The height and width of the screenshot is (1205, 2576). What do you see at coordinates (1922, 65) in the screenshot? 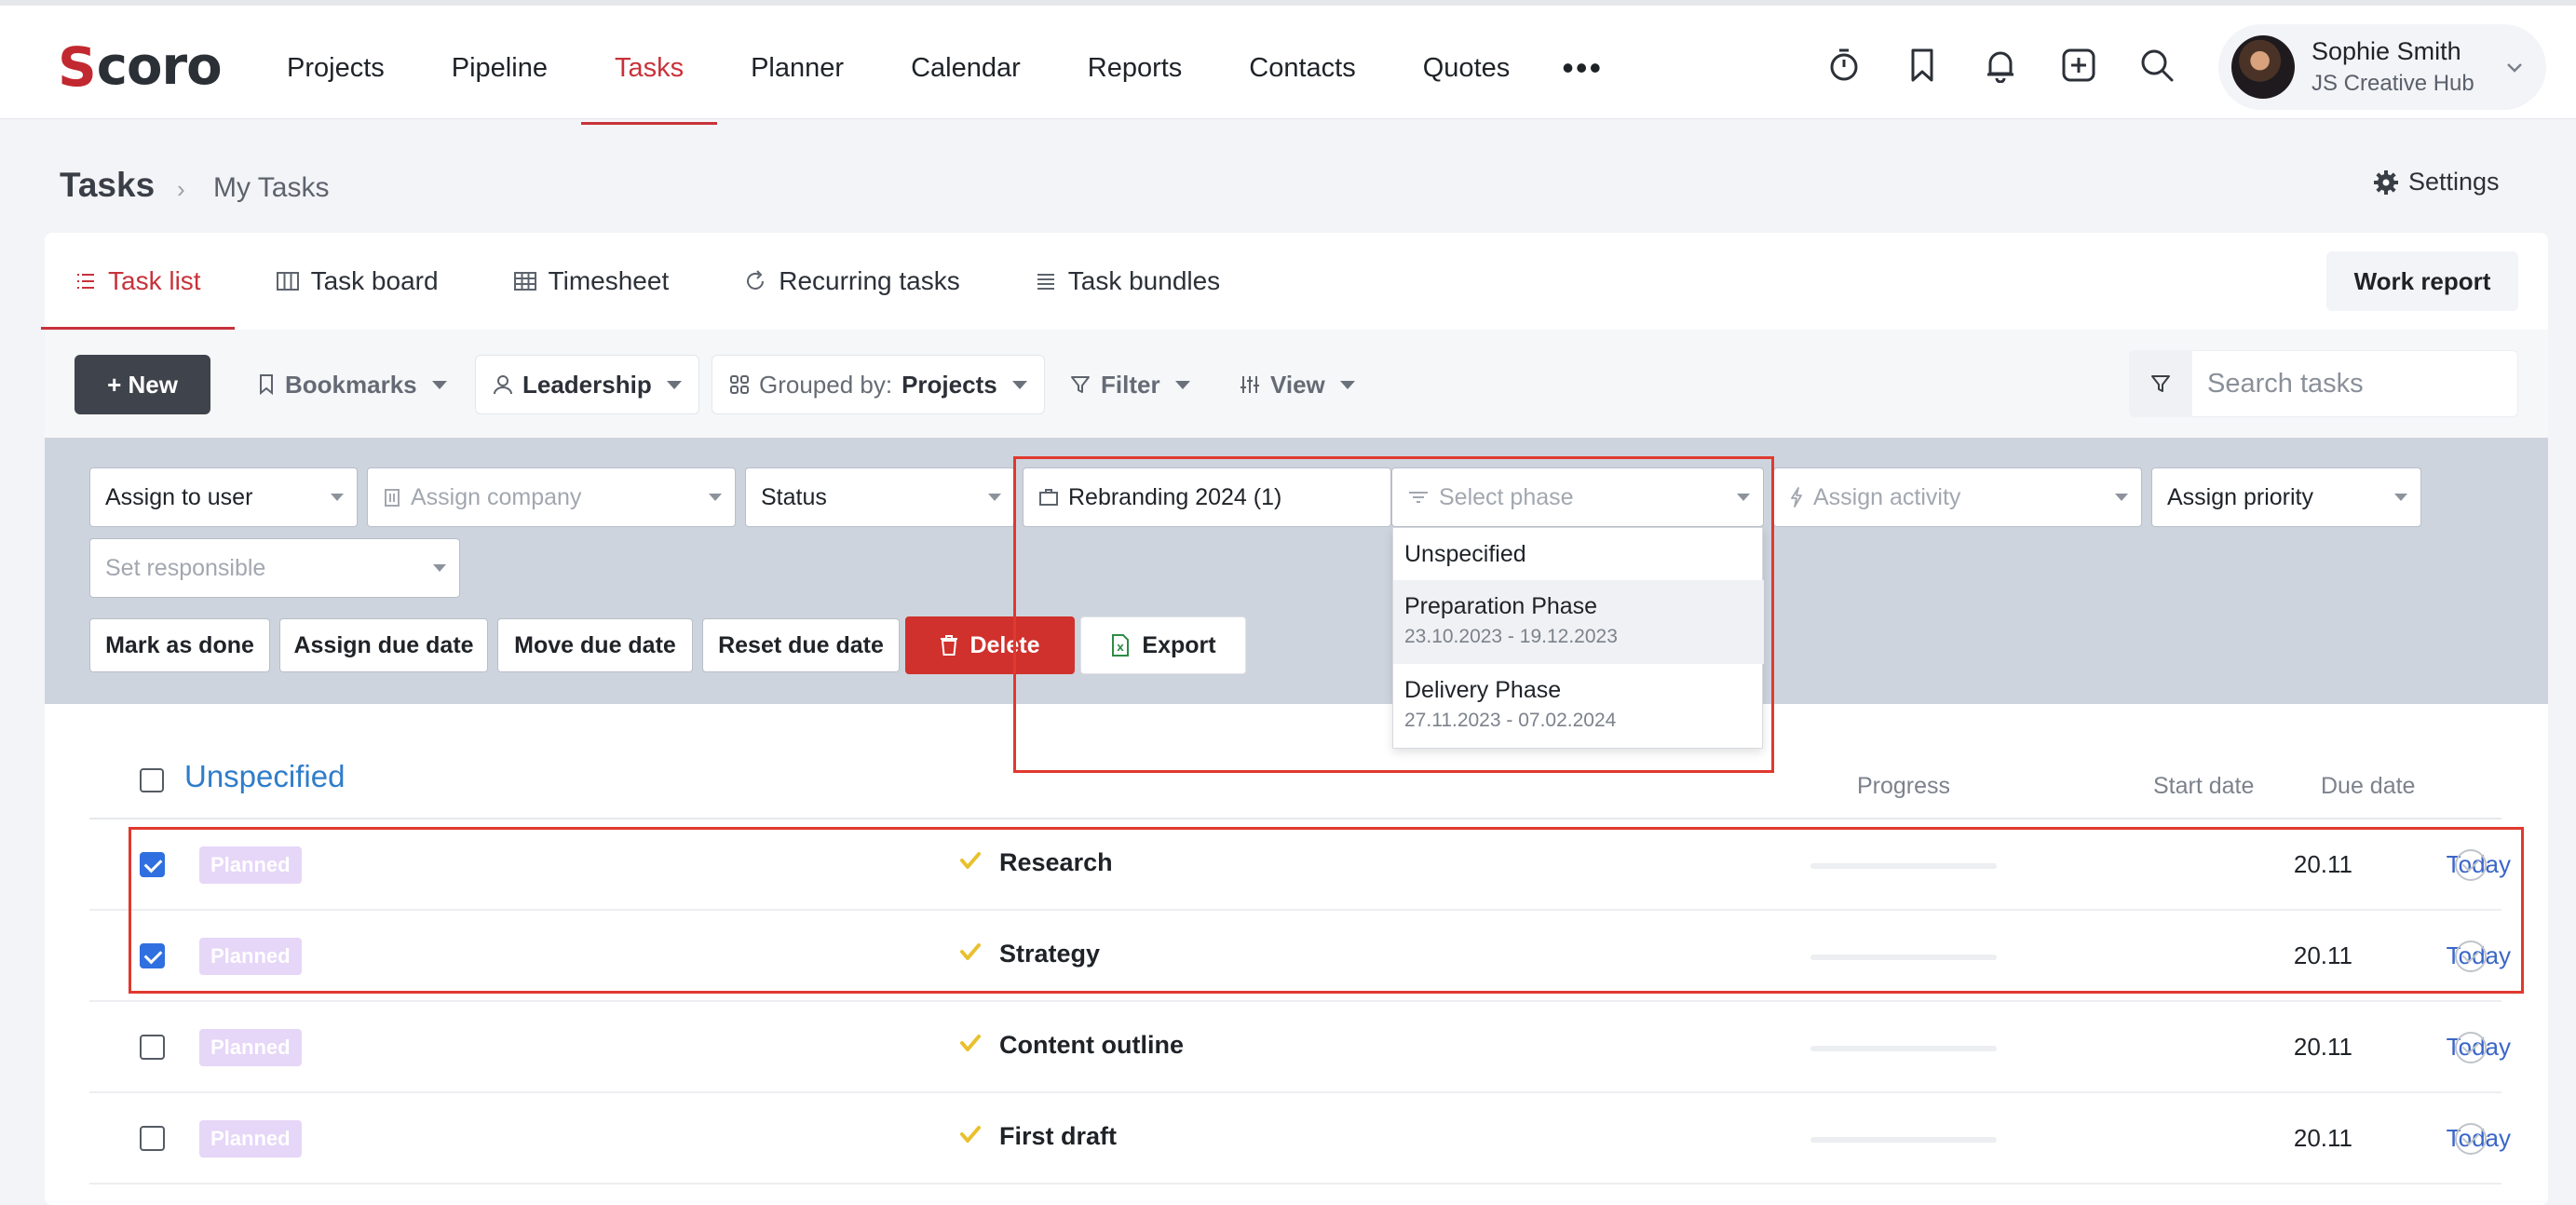
I see `bookmark-icon` at bounding box center [1922, 65].